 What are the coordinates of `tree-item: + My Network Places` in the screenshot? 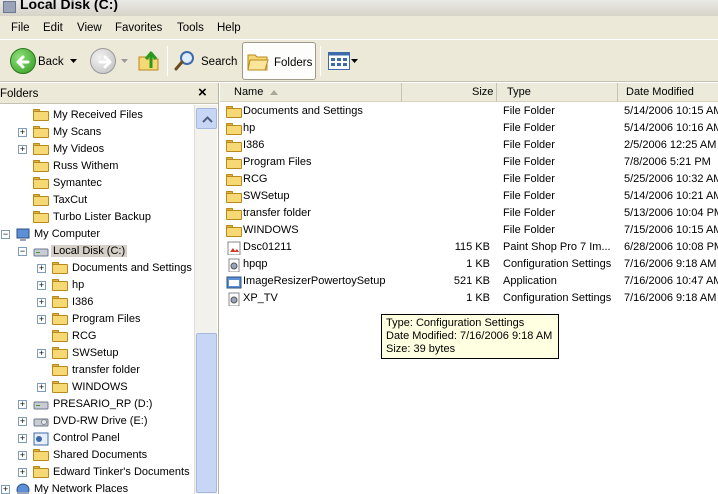 It's located at (97, 487).